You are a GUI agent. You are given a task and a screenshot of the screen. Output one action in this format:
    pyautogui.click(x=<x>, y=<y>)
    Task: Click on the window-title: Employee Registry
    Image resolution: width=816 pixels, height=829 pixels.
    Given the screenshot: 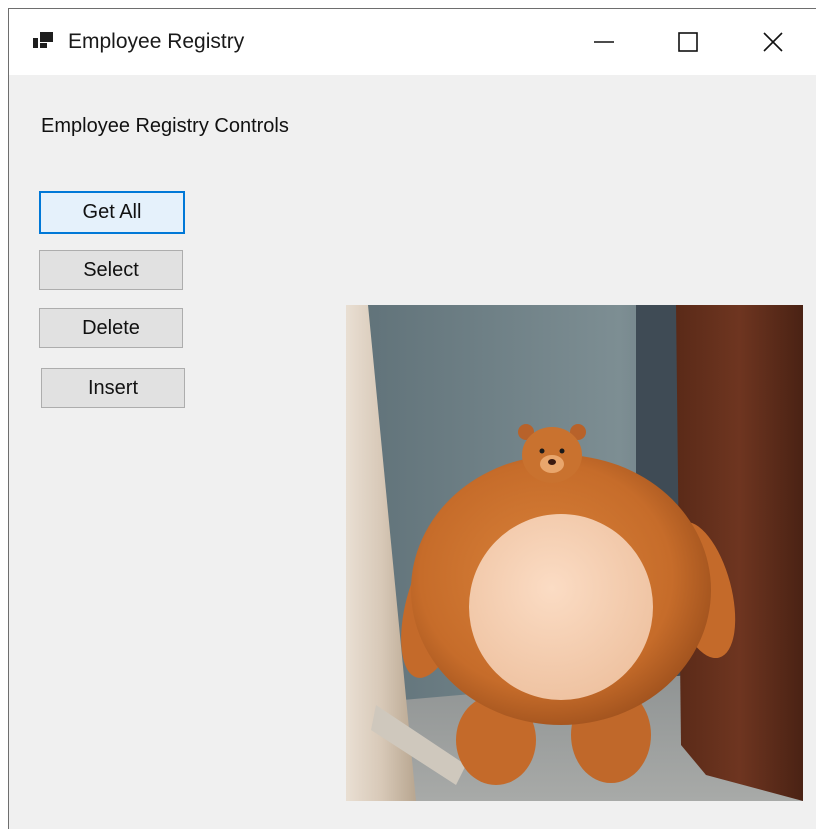 What is the action you would take?
    pyautogui.click(x=156, y=41)
    